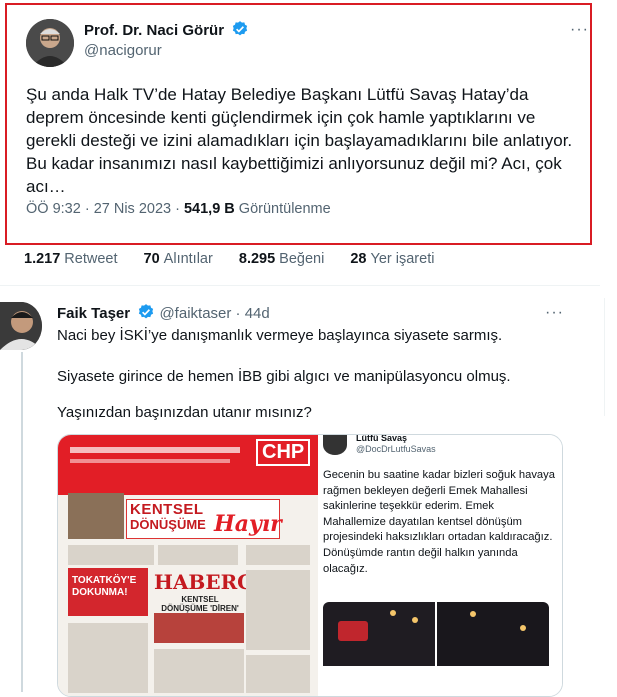 The image size is (617, 697). I want to click on author-name: Prof. Dr. Naci Görür, so click(166, 29).